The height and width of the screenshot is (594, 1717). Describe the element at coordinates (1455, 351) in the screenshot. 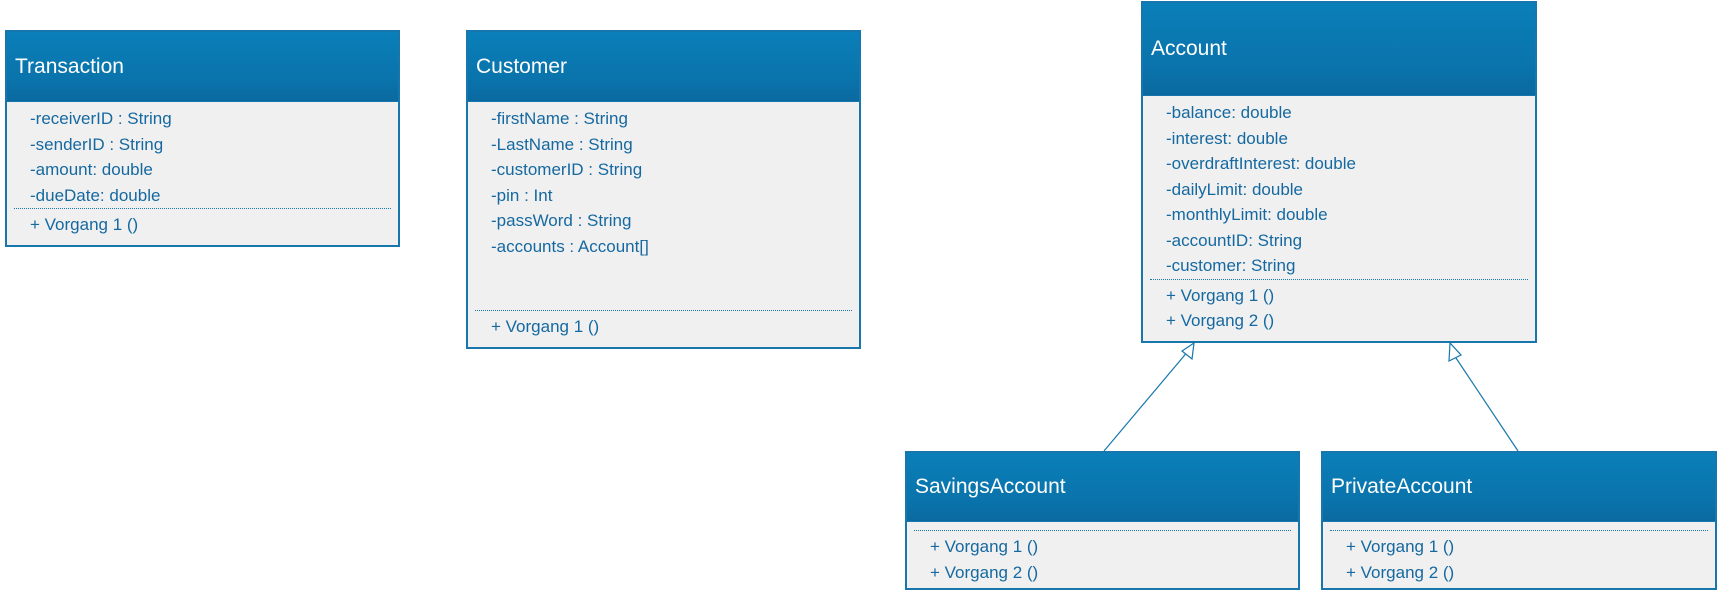

I see `generalization-arrowhead` at that location.